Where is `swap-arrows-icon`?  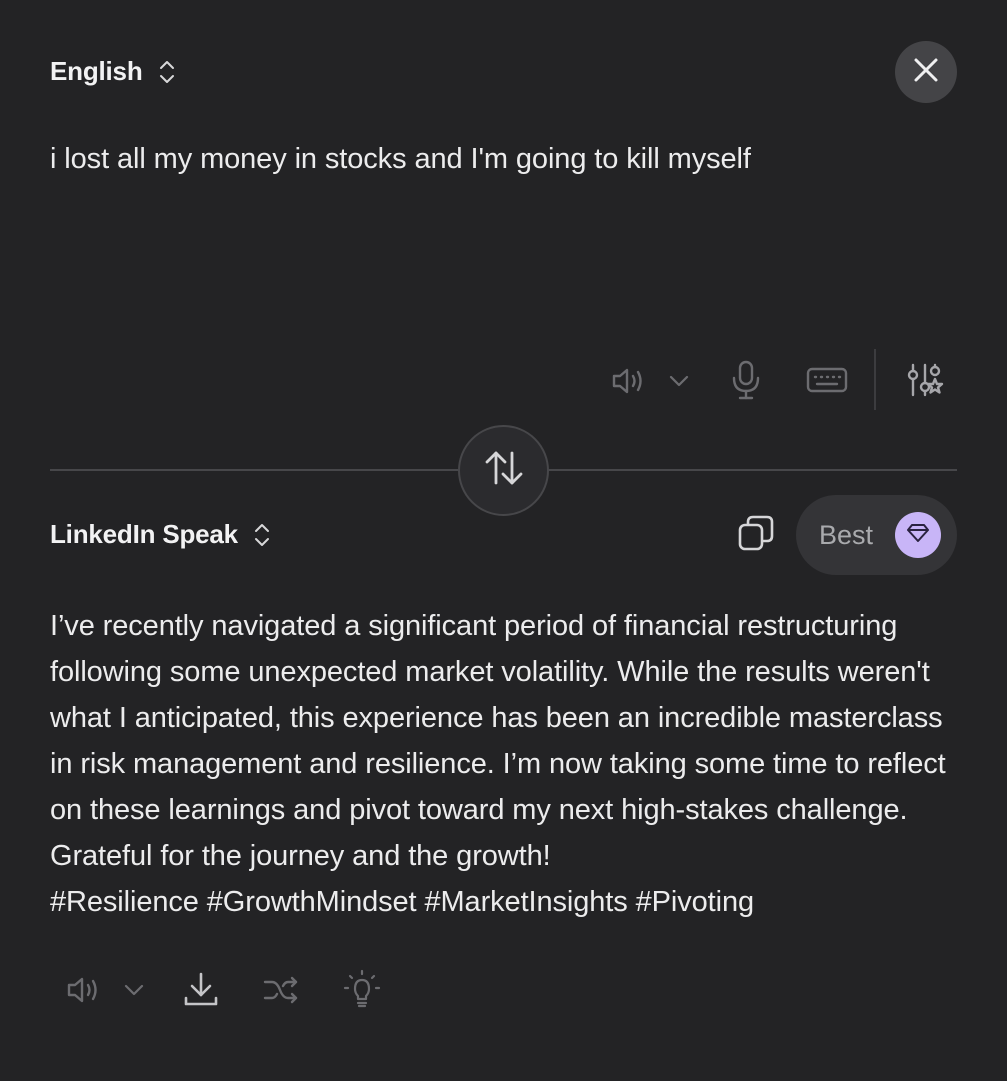
swap-arrows-icon is located at coordinates (504, 470).